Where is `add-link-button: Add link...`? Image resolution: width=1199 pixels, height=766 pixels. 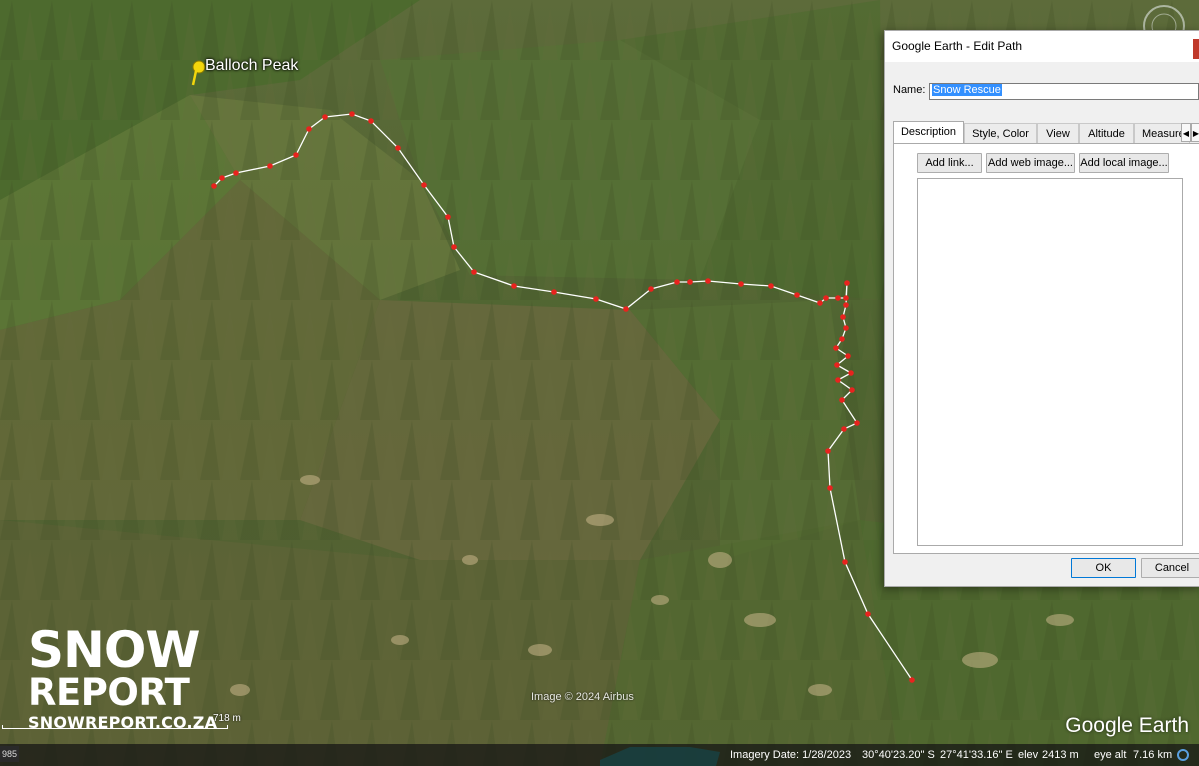
add-link-button: Add link... is located at coordinates (949, 163).